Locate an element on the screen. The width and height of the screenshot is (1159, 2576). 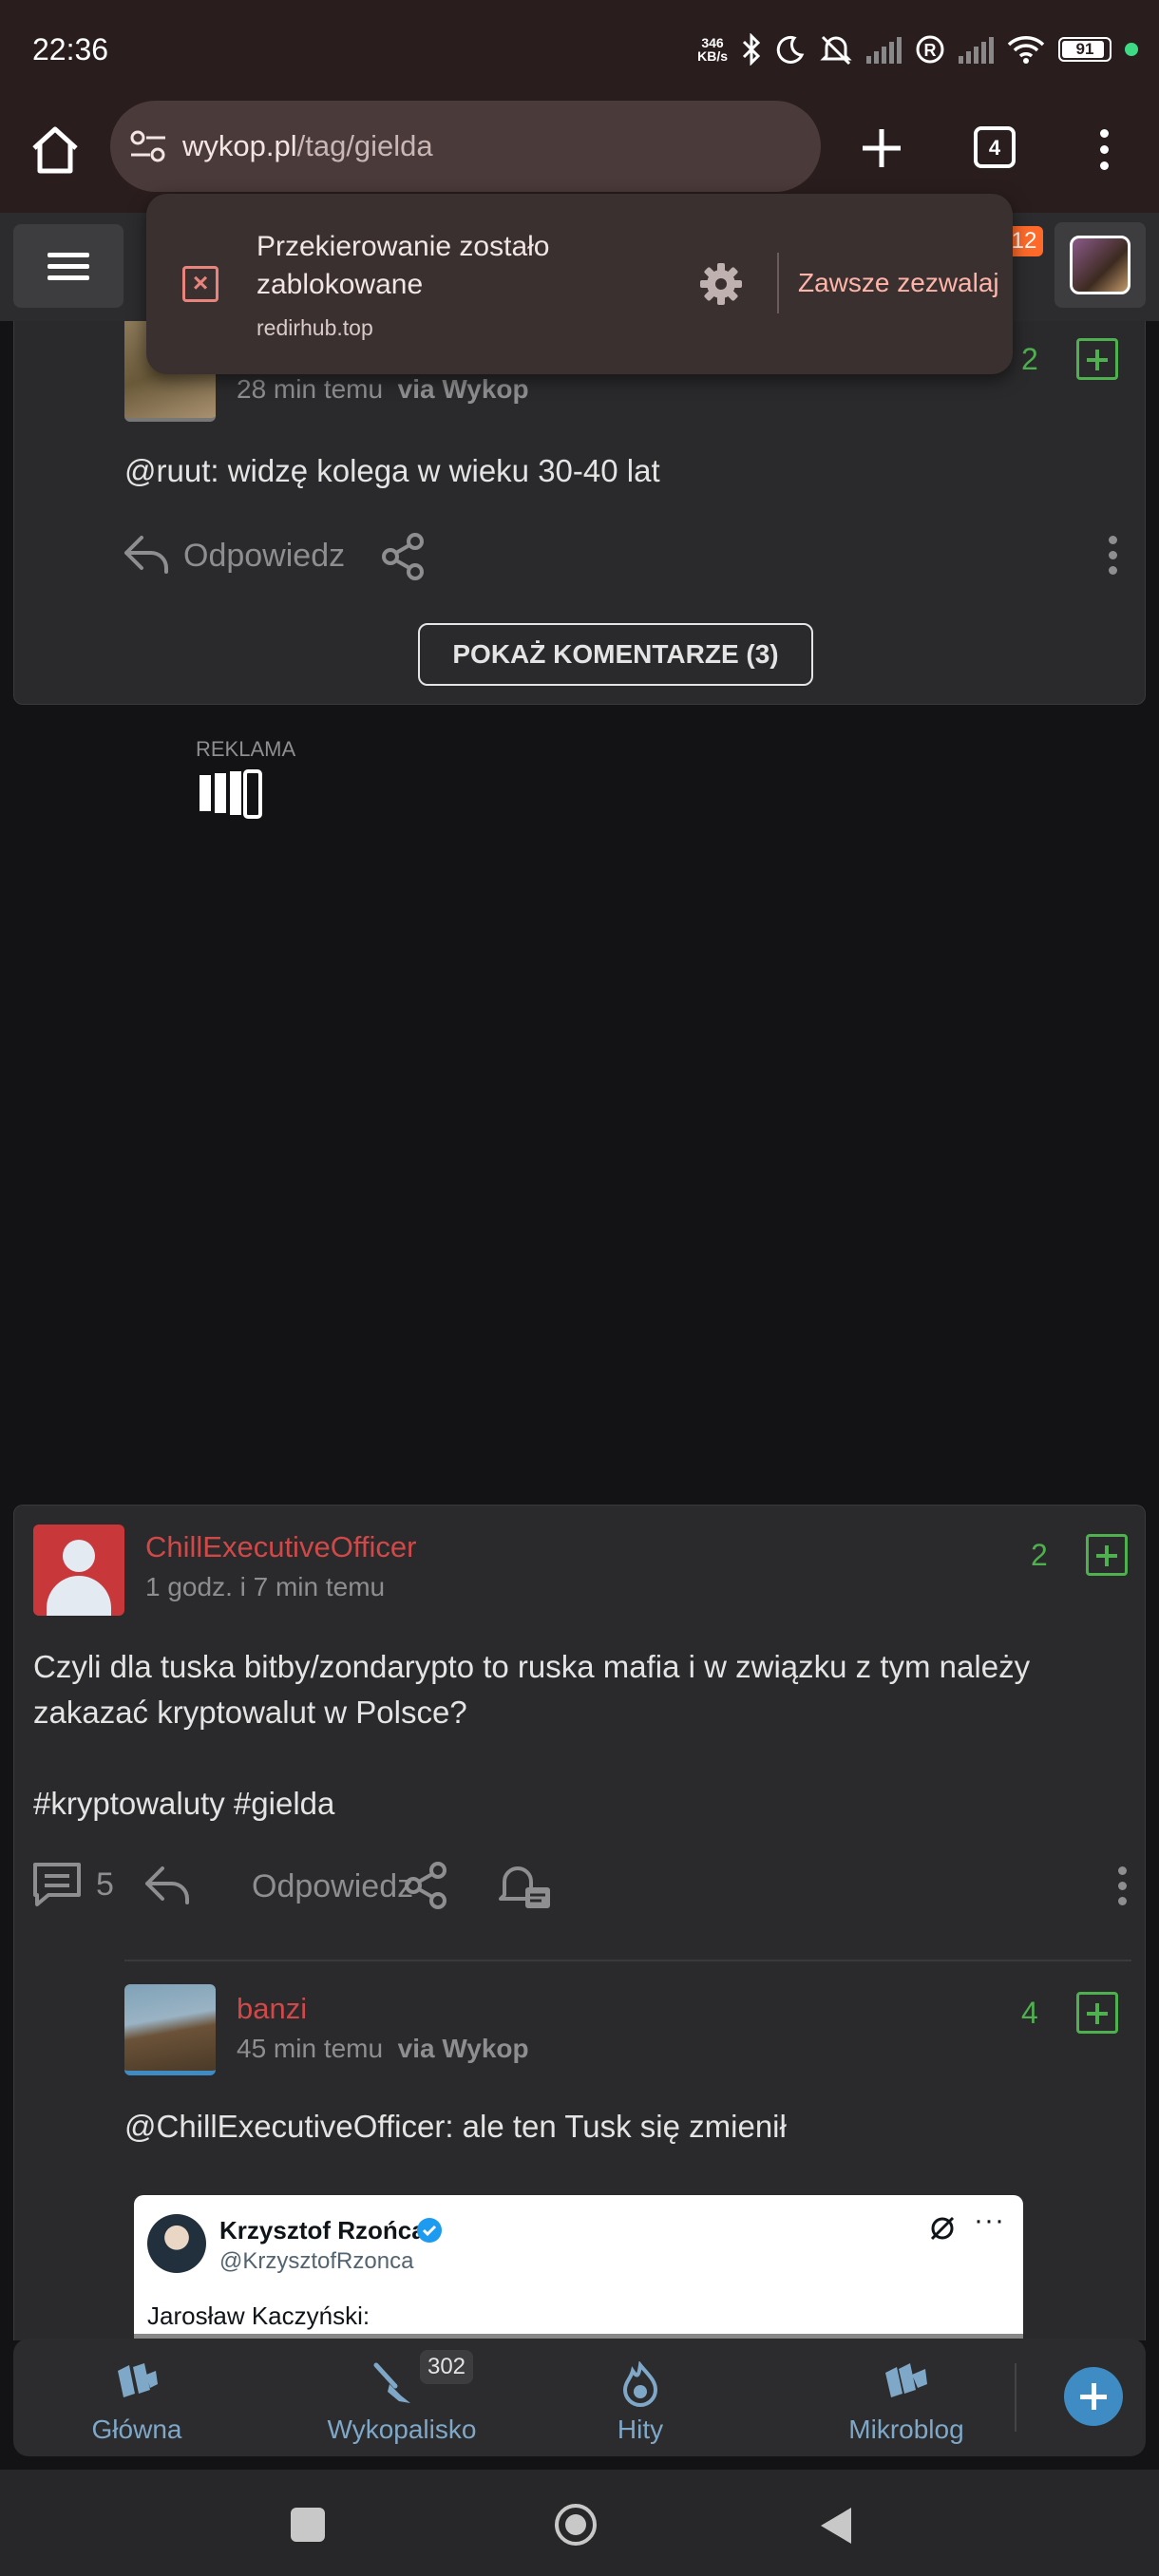
post-time: 1 godz. i 7 min temu is located at coordinates (265, 1586).